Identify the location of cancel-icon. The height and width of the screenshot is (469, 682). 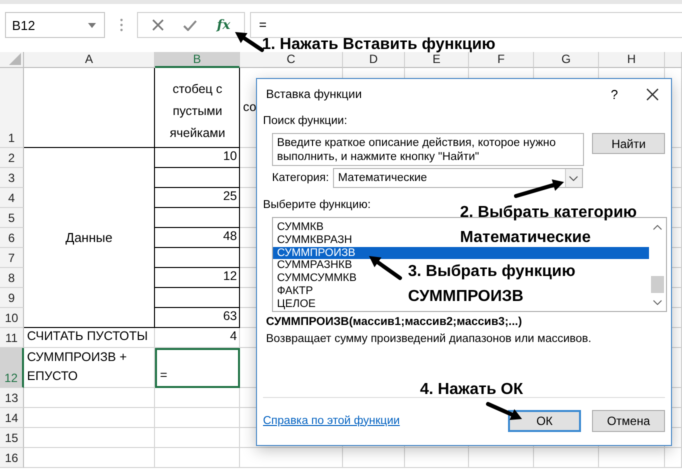
(158, 25).